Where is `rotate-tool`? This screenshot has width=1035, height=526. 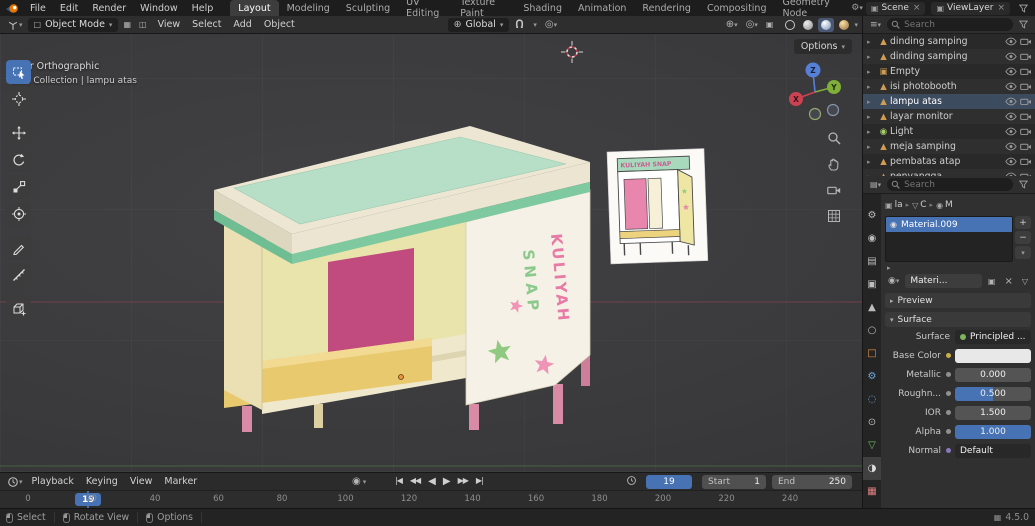 rotate-tool is located at coordinates (18, 160).